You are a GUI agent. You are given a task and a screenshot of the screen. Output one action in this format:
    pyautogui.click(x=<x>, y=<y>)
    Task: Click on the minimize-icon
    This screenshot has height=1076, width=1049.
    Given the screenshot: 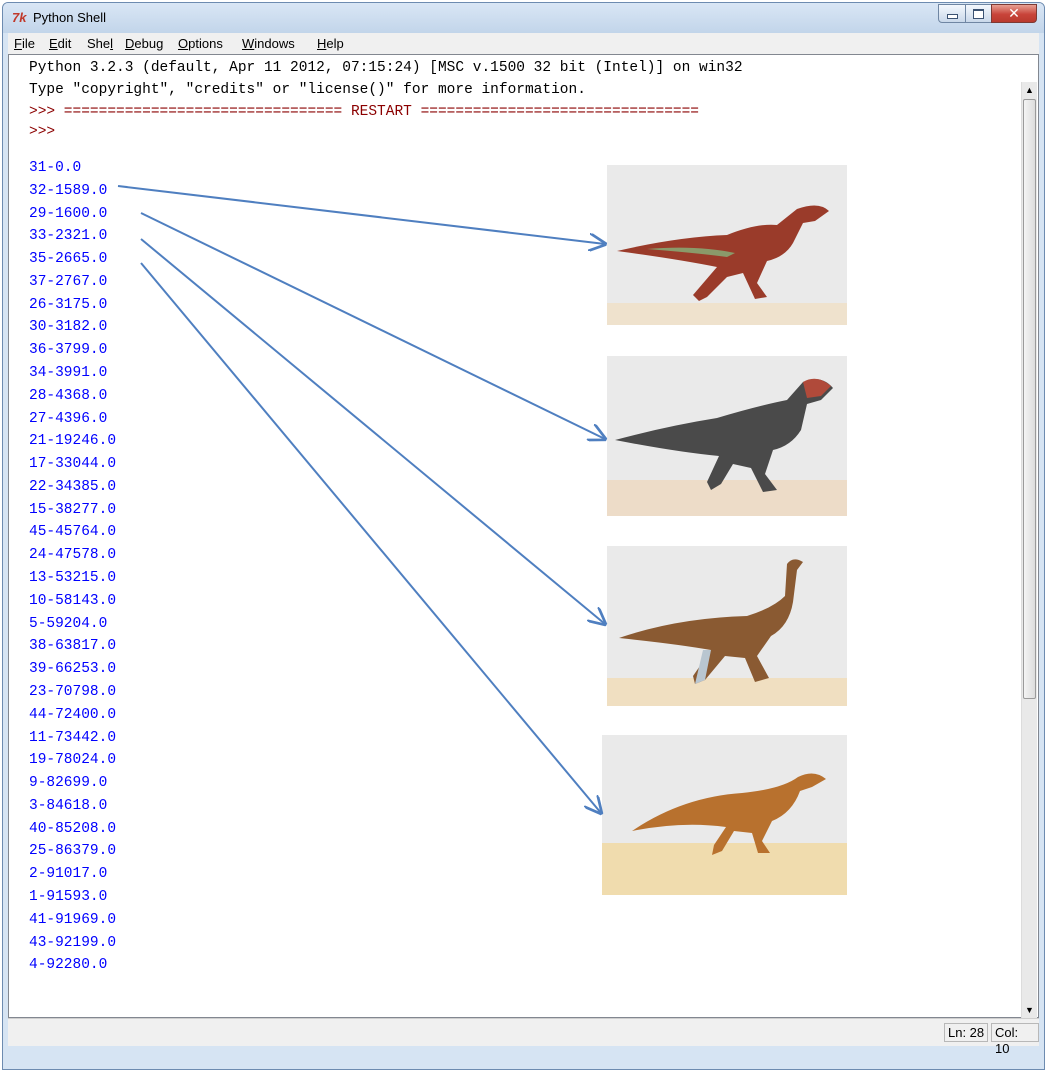 What is the action you would take?
    pyautogui.click(x=952, y=16)
    